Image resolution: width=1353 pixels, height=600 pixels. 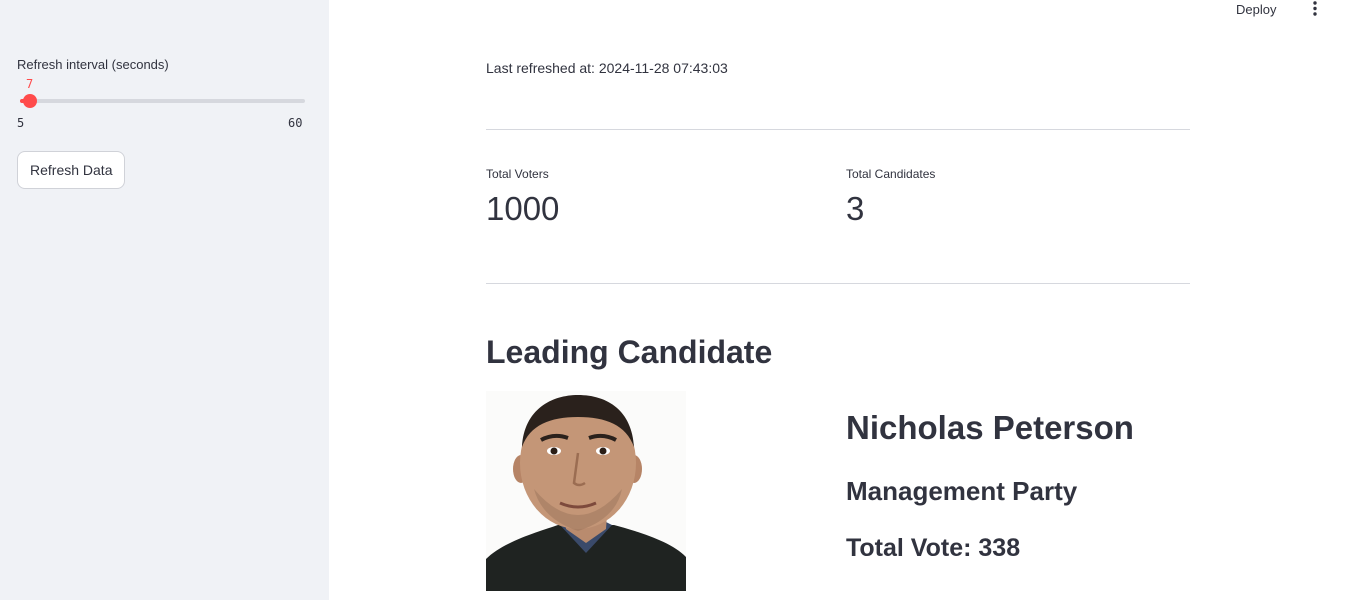 What do you see at coordinates (21, 123) in the screenshot?
I see `slider-min-value: 5` at bounding box center [21, 123].